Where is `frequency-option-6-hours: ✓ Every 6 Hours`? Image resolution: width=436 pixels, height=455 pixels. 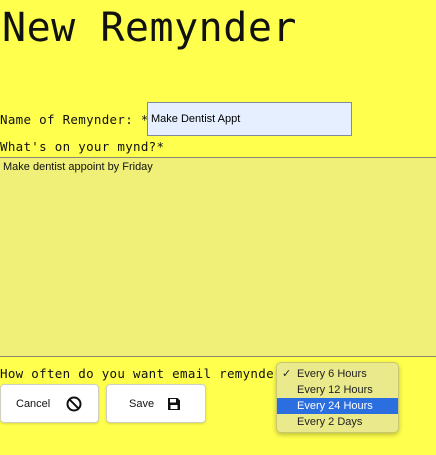
frequency-option-6-hours: ✓ Every 6 Hours is located at coordinates (337, 374).